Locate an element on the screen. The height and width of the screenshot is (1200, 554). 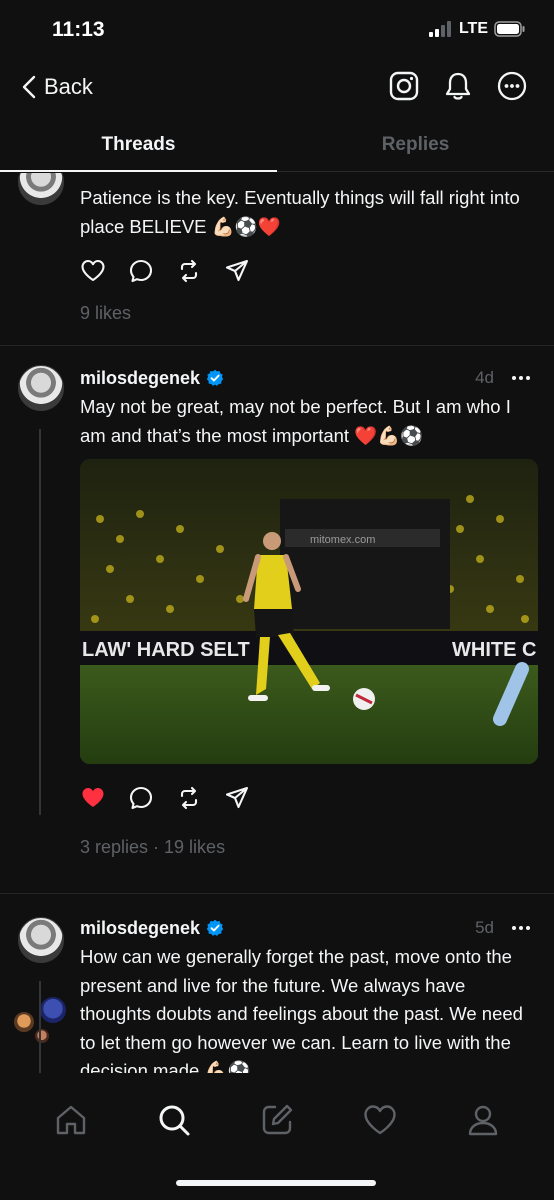
more-circle-icon is located at coordinates (512, 86).